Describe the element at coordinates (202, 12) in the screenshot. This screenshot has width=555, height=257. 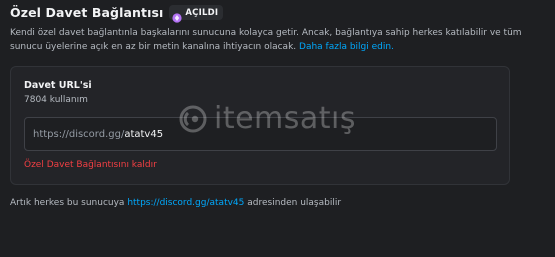
I see `badge-label: AÇILDI` at that location.